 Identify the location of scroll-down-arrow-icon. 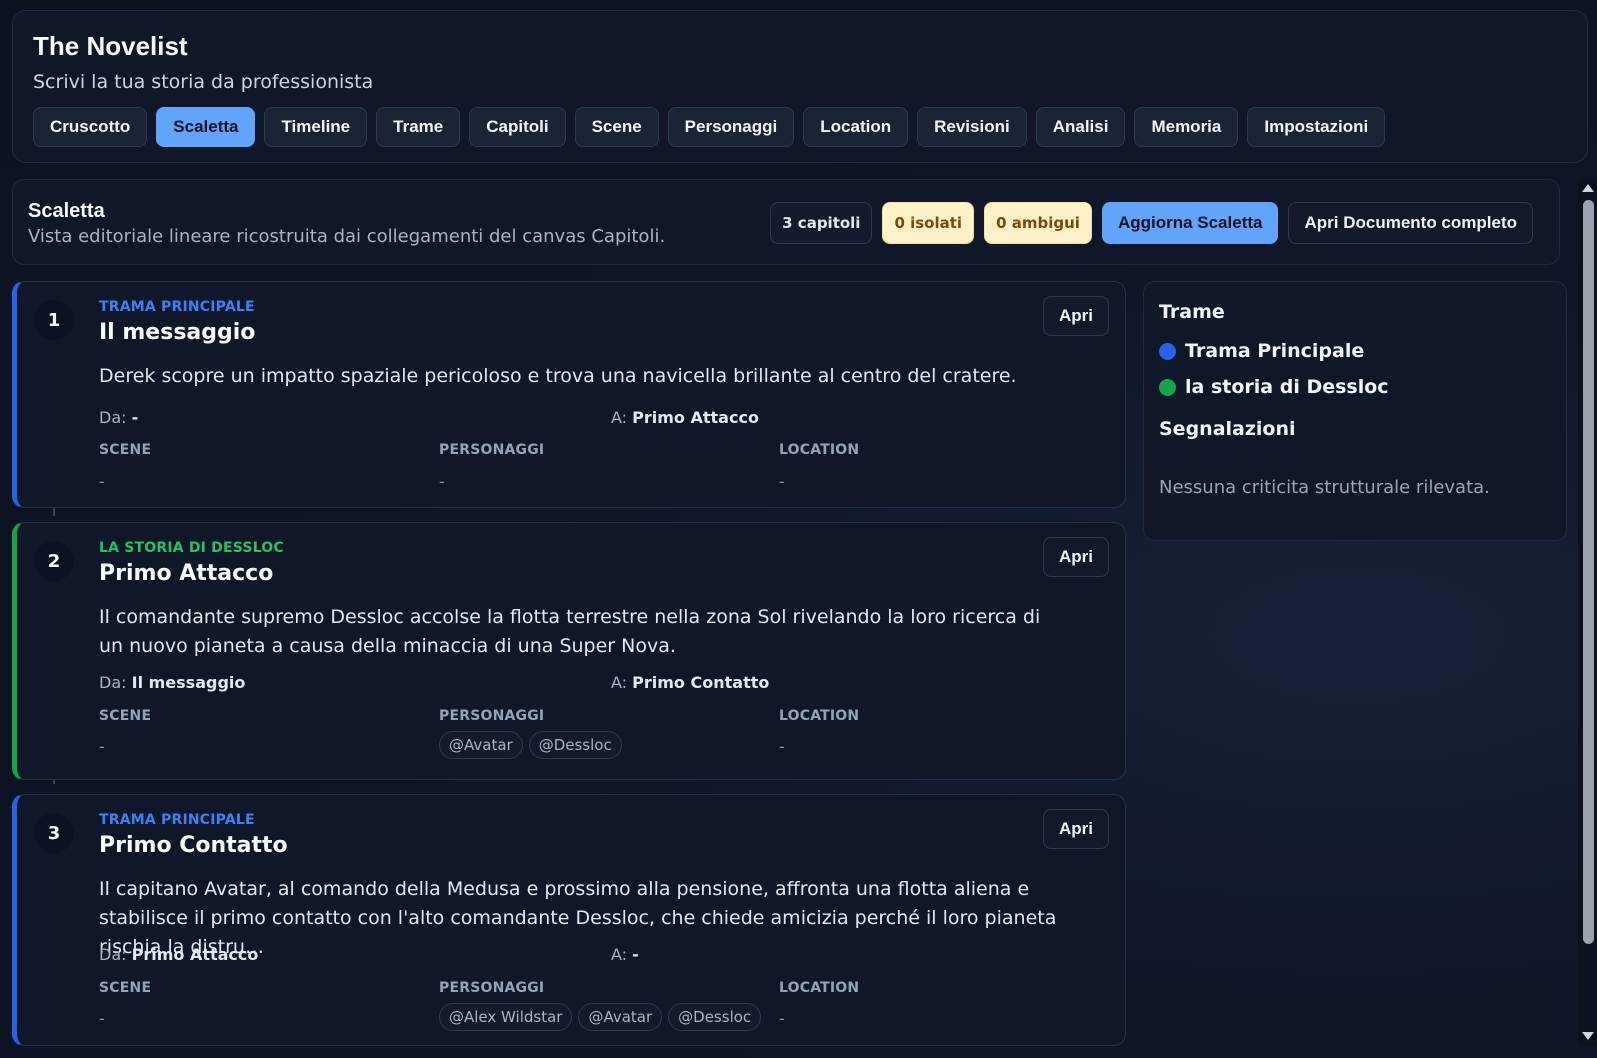
(1588, 1036).